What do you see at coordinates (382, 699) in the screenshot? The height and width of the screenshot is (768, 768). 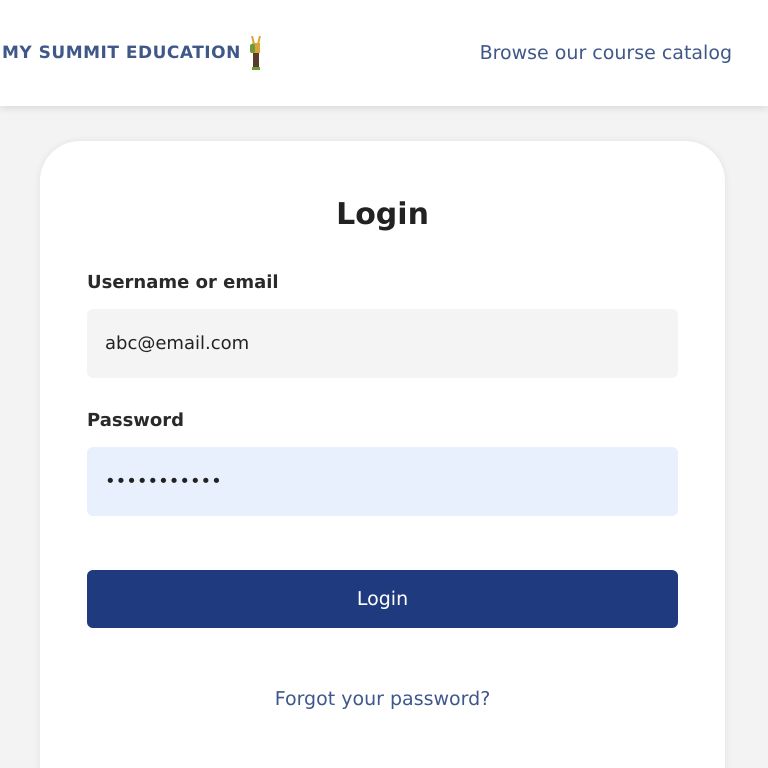 I see `forgot-password-link: Forgot your password?` at bounding box center [382, 699].